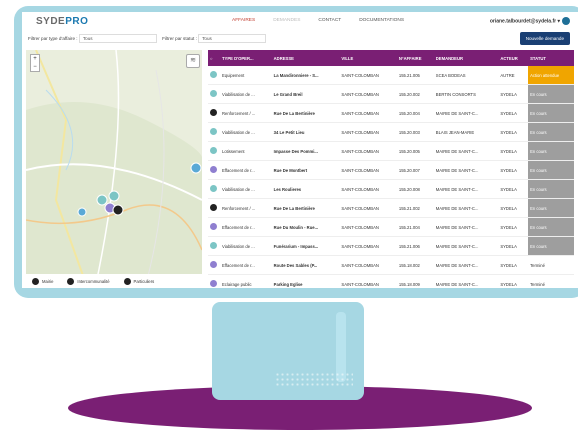 The image size is (578, 442). What do you see at coordinates (305, 281) in the screenshot?
I see `cell-adresse: Parking Eglise` at bounding box center [305, 281].